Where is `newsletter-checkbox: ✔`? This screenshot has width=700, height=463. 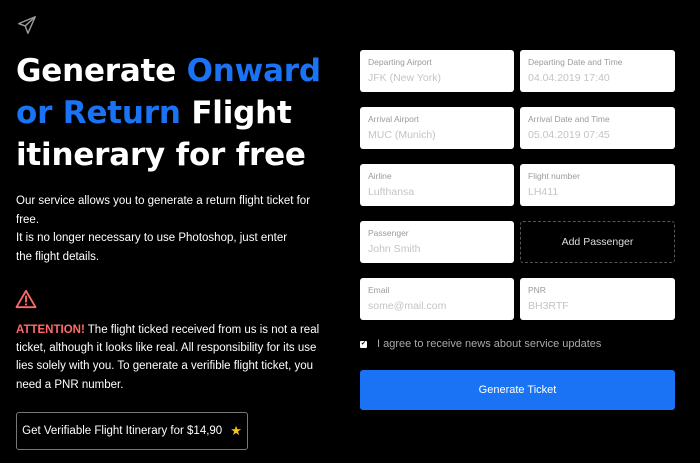 newsletter-checkbox: ✔ is located at coordinates (363, 344).